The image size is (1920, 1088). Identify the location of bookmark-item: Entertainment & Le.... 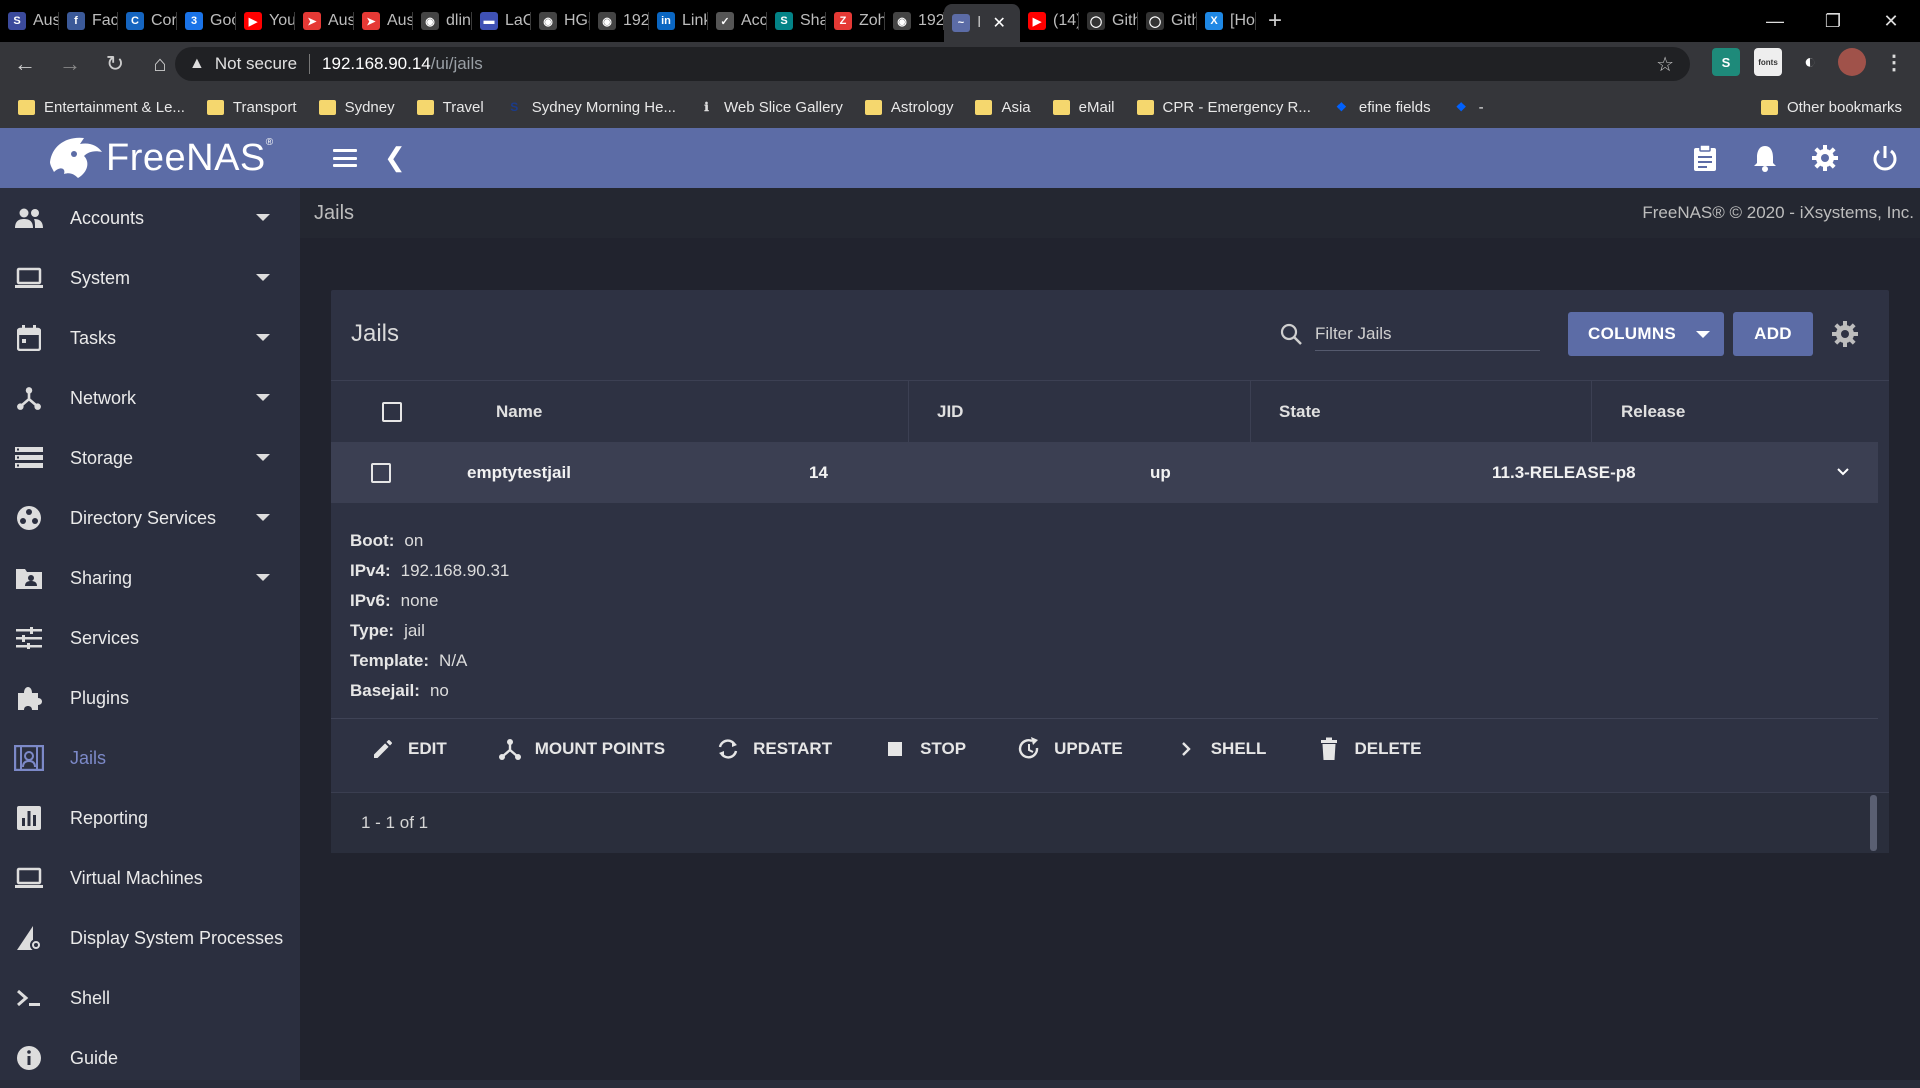
(101, 107).